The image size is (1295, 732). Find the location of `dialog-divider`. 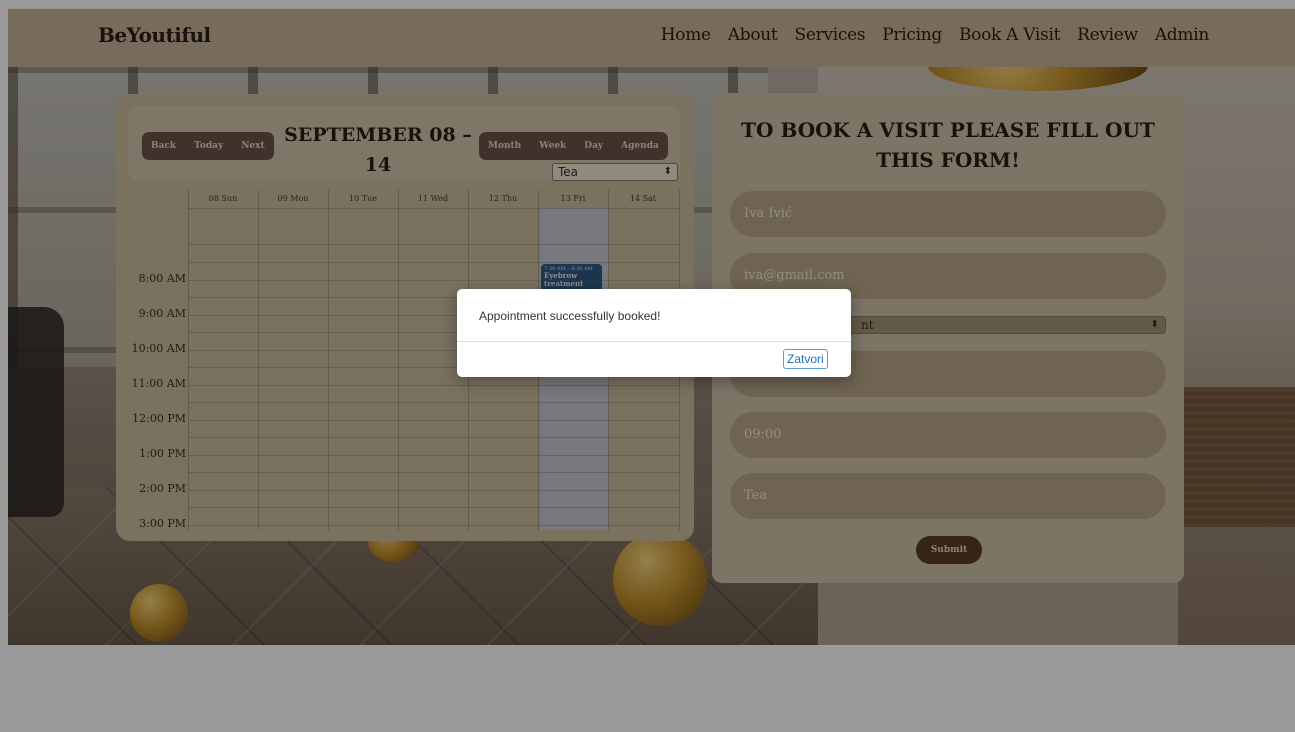

dialog-divider is located at coordinates (654, 341).